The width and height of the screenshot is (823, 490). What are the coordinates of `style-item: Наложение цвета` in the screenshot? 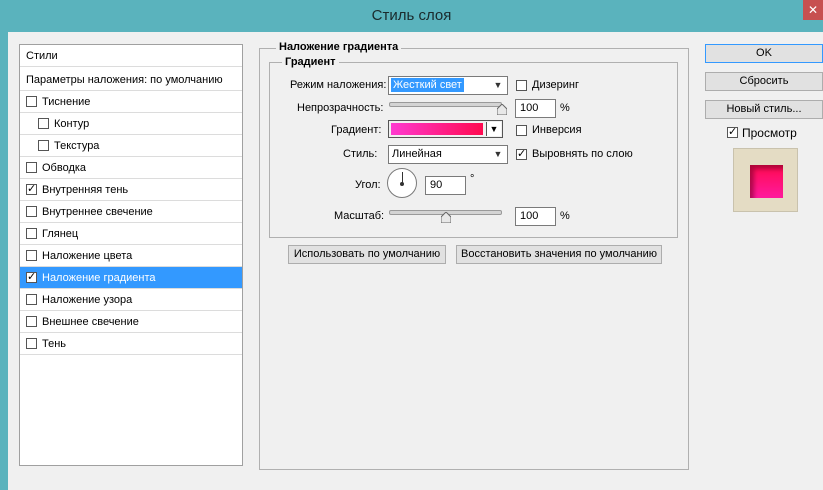 It's located at (131, 256).